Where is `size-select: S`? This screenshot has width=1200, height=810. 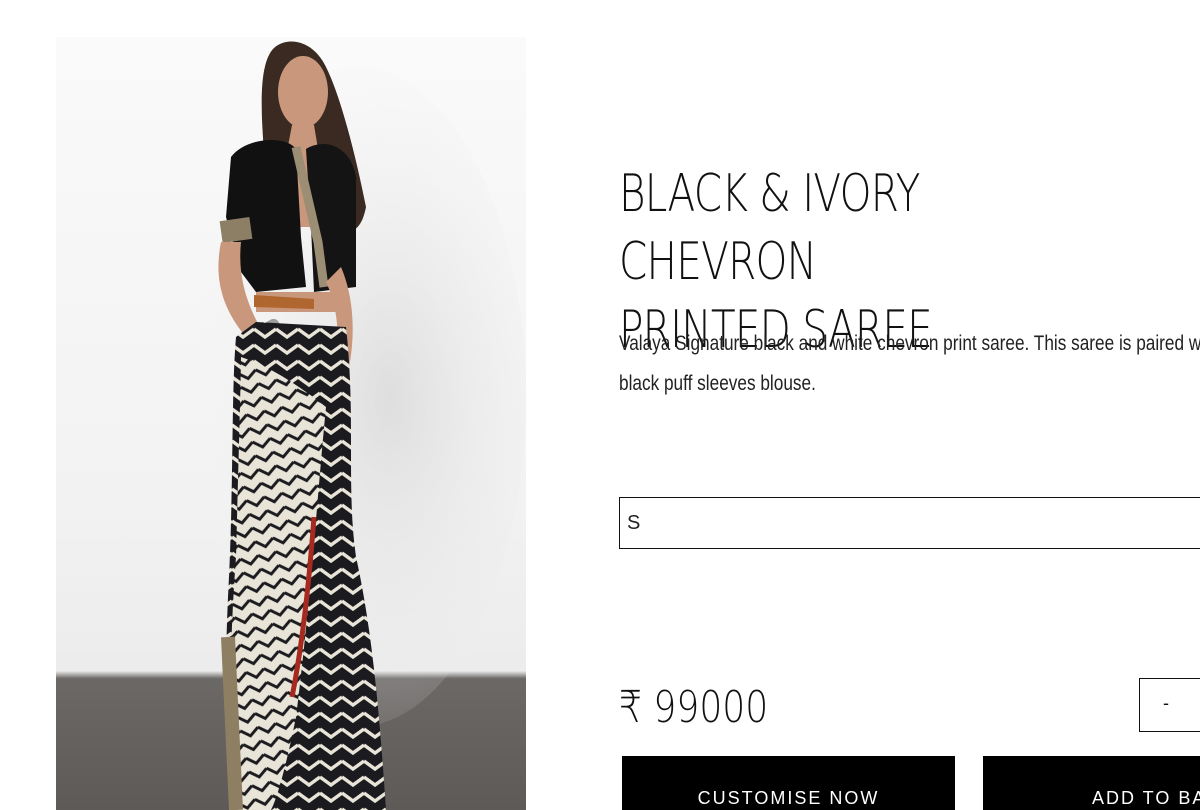
size-select: S is located at coordinates (909, 523).